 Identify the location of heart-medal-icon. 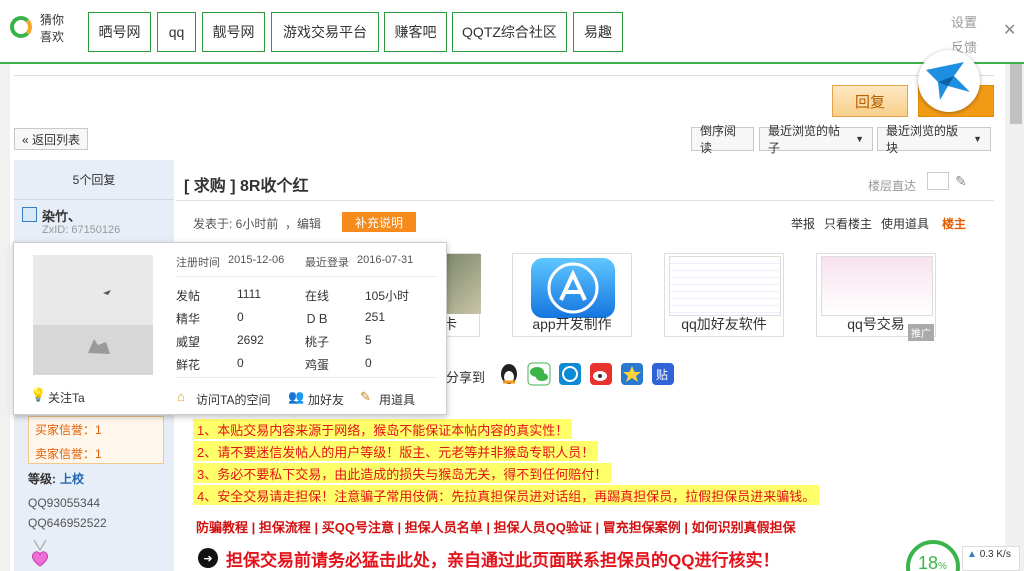
(40, 553).